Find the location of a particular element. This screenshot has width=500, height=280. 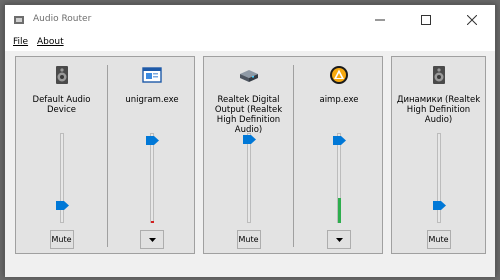

channel-default-audio-device: Default Audio Device Mute is located at coordinates (61, 155).